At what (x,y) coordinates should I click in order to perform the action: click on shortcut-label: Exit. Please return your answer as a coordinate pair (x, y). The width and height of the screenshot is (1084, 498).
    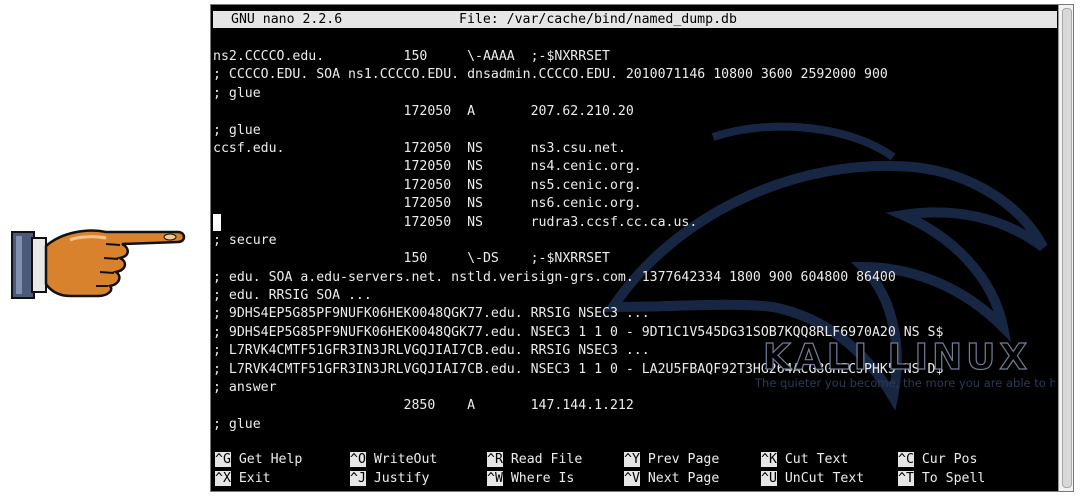
    Looking at the image, I should click on (250, 478).